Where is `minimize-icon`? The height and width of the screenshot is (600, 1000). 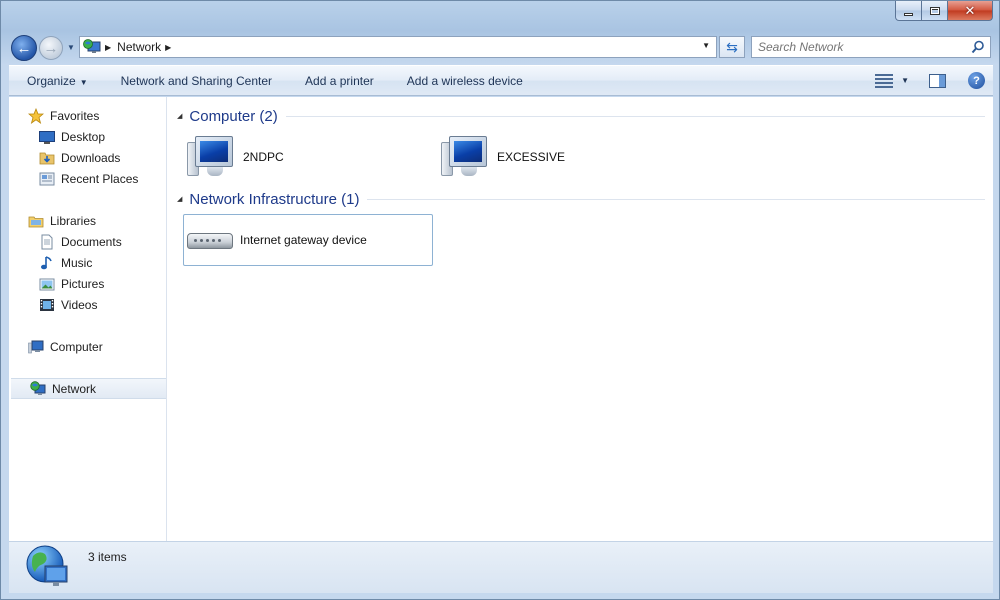 minimize-icon is located at coordinates (908, 14).